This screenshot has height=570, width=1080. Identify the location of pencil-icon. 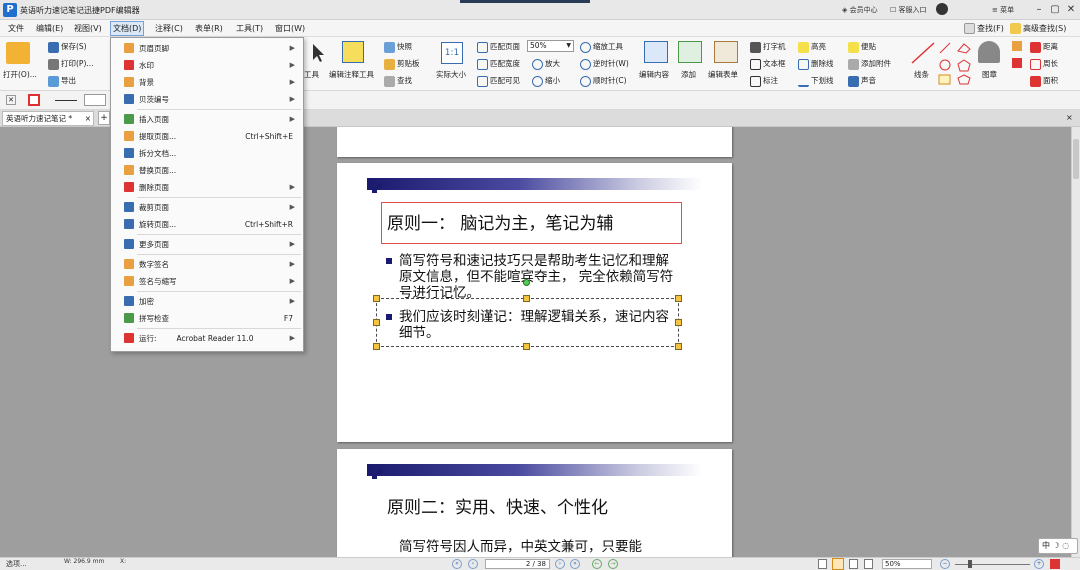
(1017, 63).